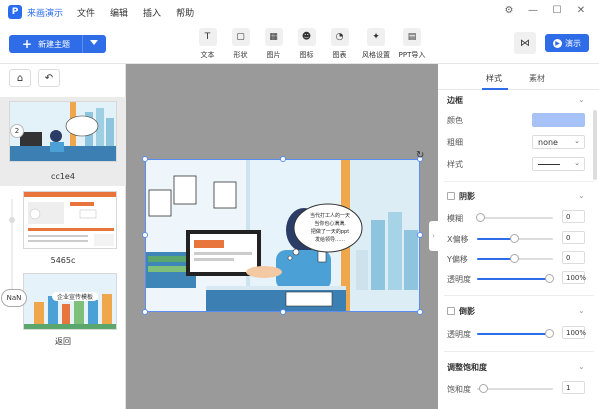 This screenshot has height=409, width=599. What do you see at coordinates (573, 43) in the screenshot?
I see `present-label: 演示` at bounding box center [573, 43].